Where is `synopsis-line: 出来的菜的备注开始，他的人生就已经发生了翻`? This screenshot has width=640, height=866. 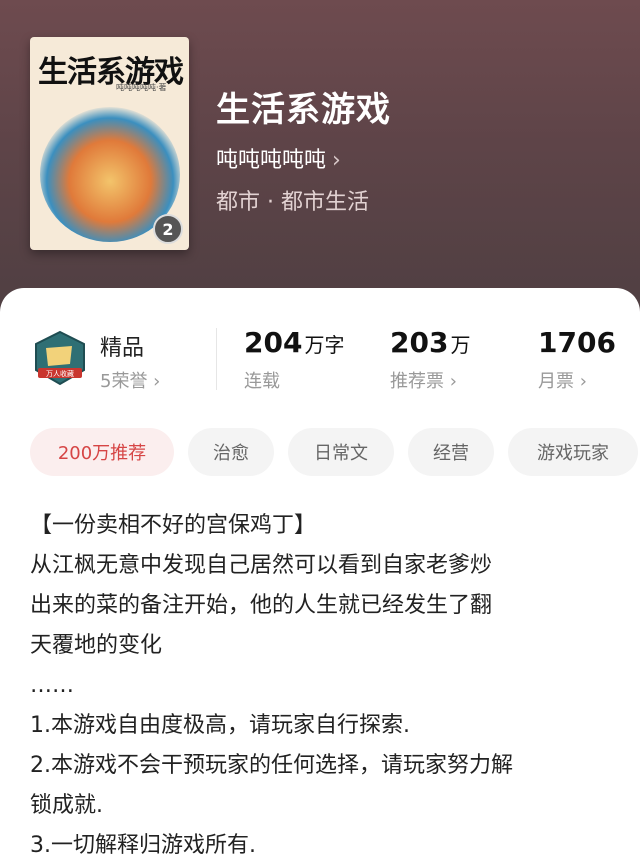
synopsis-line: 出来的菜的备注开始，他的人生就已经发生了翻 is located at coordinates (261, 605).